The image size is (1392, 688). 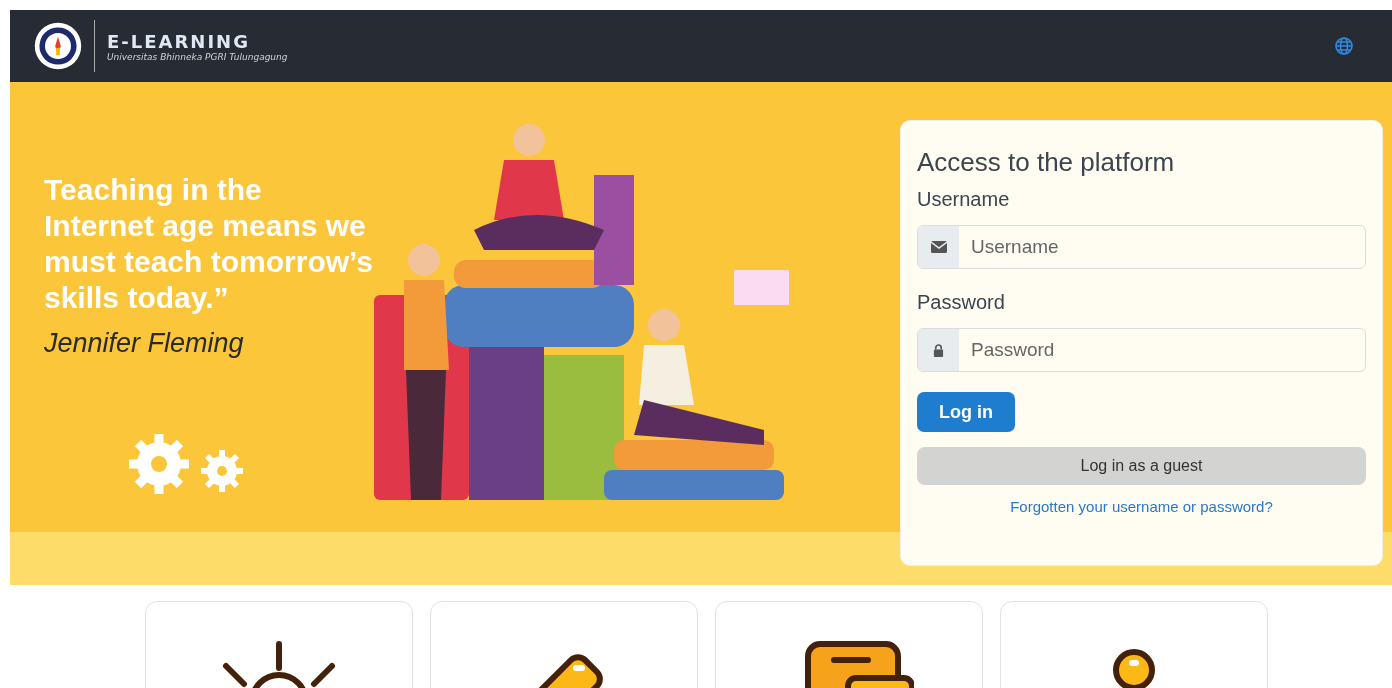 I want to click on username-label: Username, so click(x=964, y=199).